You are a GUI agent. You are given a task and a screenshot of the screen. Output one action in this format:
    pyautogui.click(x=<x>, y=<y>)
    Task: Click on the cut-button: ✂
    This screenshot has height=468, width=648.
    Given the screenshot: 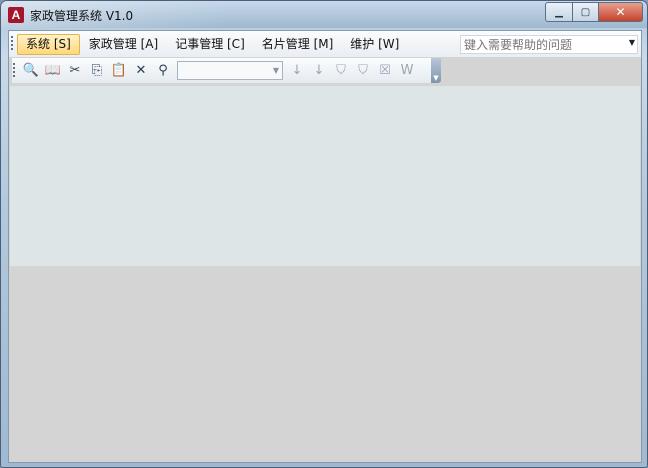 What is the action you would take?
    pyautogui.click(x=75, y=70)
    